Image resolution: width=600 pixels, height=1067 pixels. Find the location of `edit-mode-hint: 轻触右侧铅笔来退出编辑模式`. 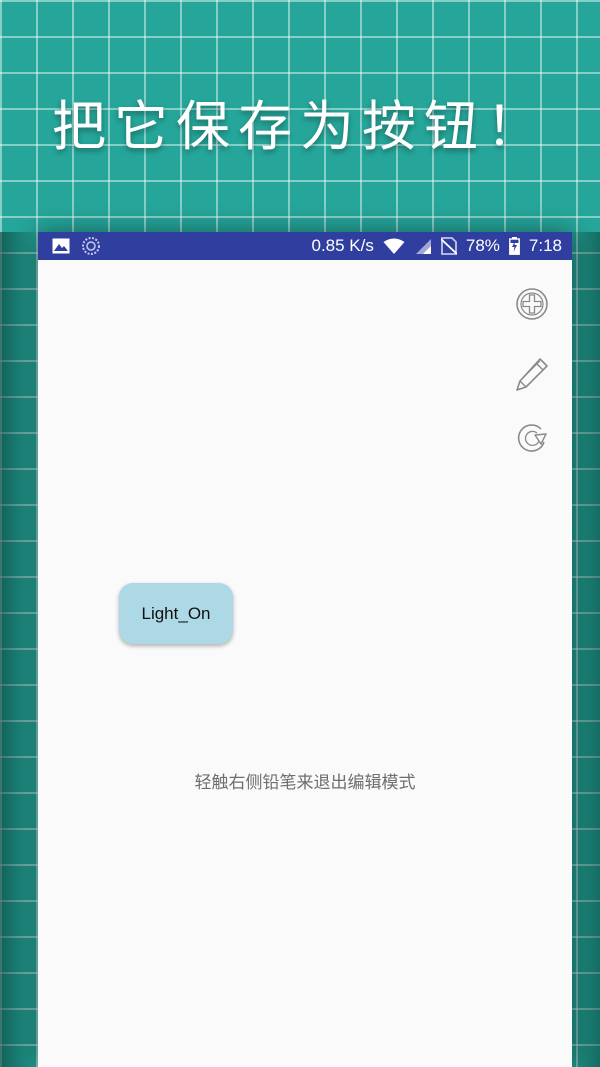

edit-mode-hint: 轻触右侧铅笔来退出编辑模式 is located at coordinates (305, 783).